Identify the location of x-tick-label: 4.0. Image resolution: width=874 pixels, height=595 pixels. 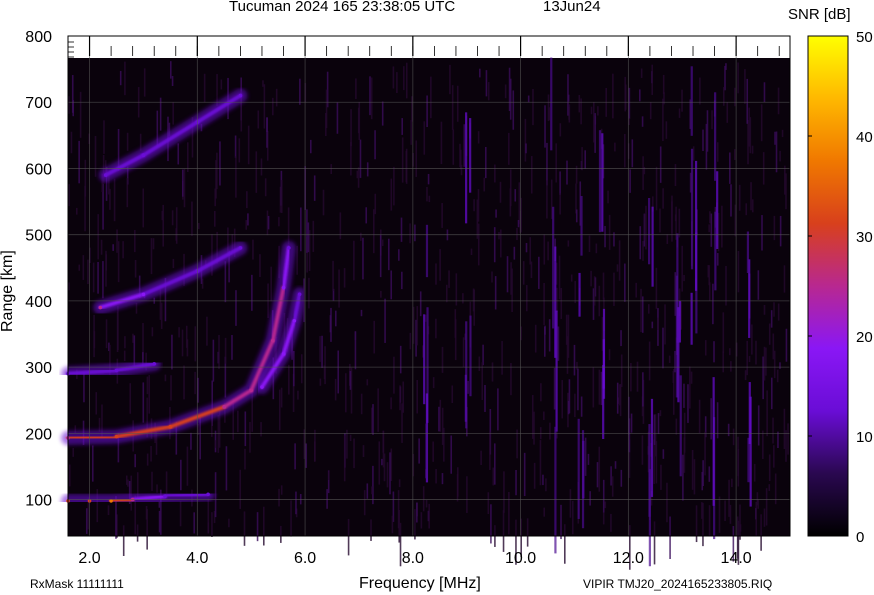
(197, 558).